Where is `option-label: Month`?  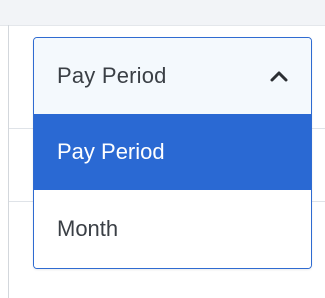
option-label: Month is located at coordinates (88, 228).